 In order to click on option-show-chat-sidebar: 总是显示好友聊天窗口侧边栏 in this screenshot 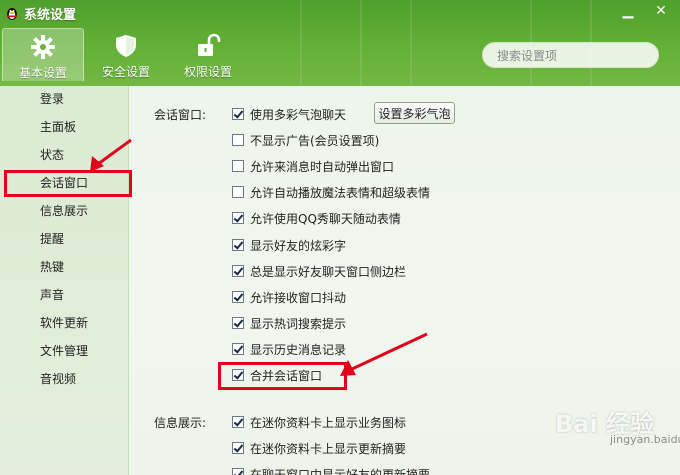, I will do `click(319, 271)`.